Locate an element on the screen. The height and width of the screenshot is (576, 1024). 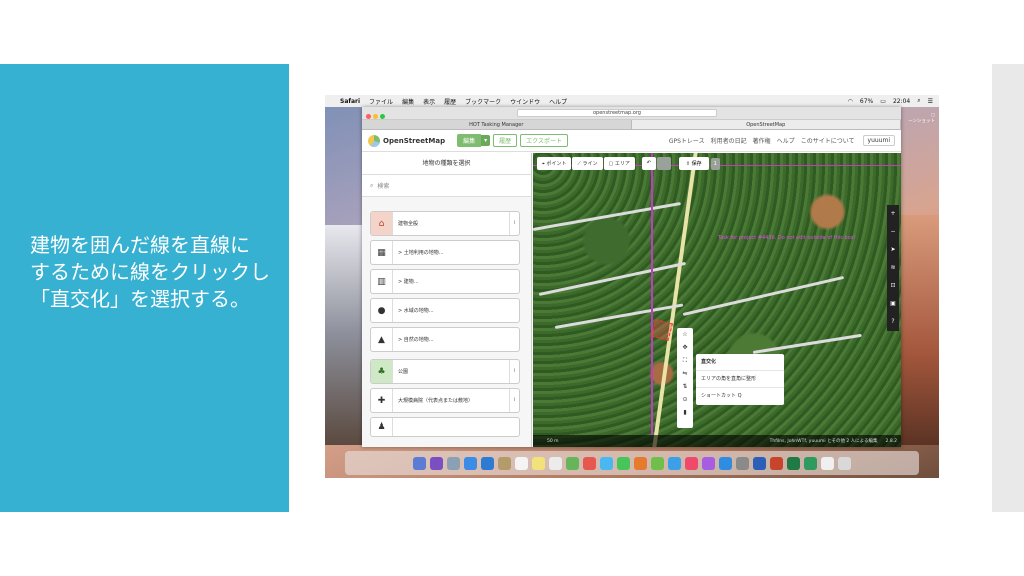
calendar-icon is located at coordinates (521, 463).